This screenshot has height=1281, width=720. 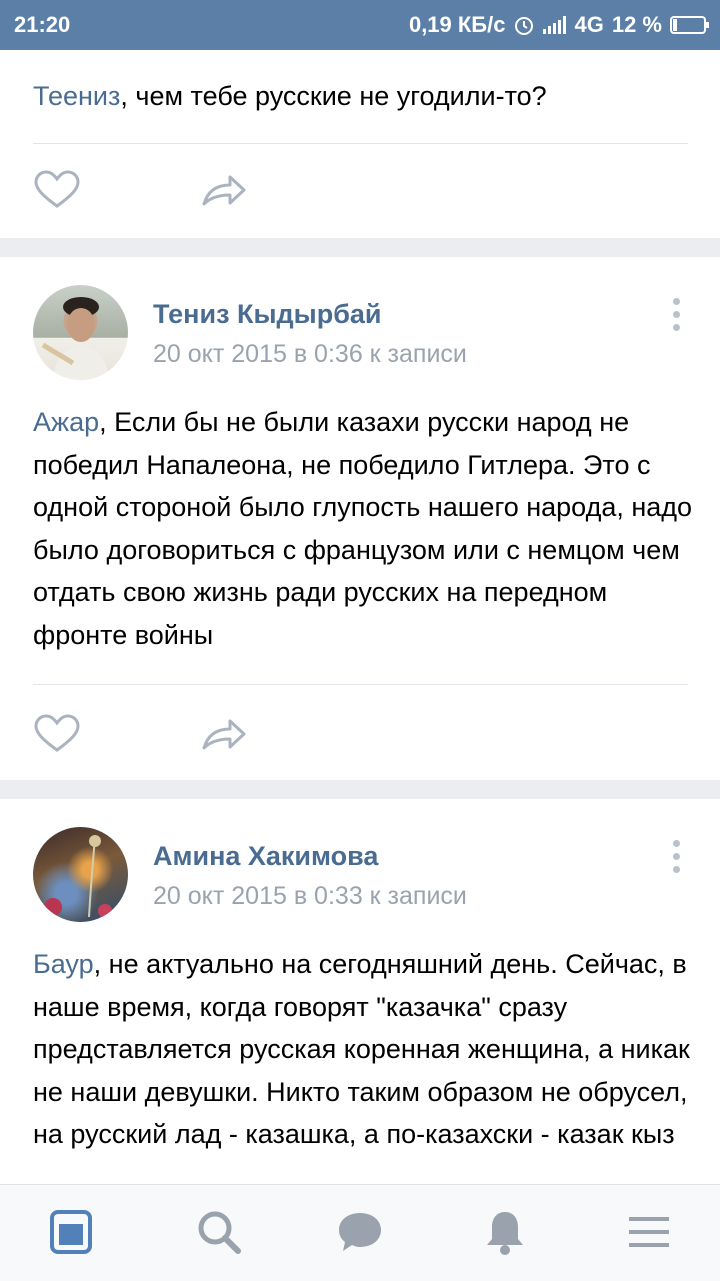 I want to click on comment-date: 20 окт 2015 в 0:36 к записи, so click(x=310, y=354).